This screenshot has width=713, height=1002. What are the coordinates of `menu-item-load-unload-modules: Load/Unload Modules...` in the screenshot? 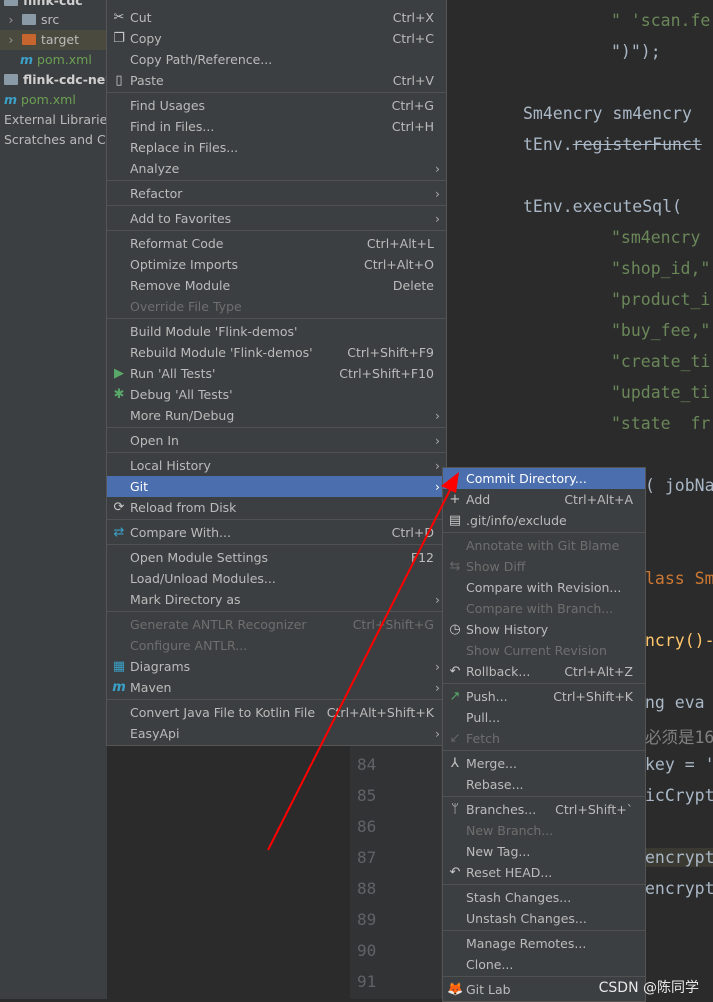 It's located at (276, 578).